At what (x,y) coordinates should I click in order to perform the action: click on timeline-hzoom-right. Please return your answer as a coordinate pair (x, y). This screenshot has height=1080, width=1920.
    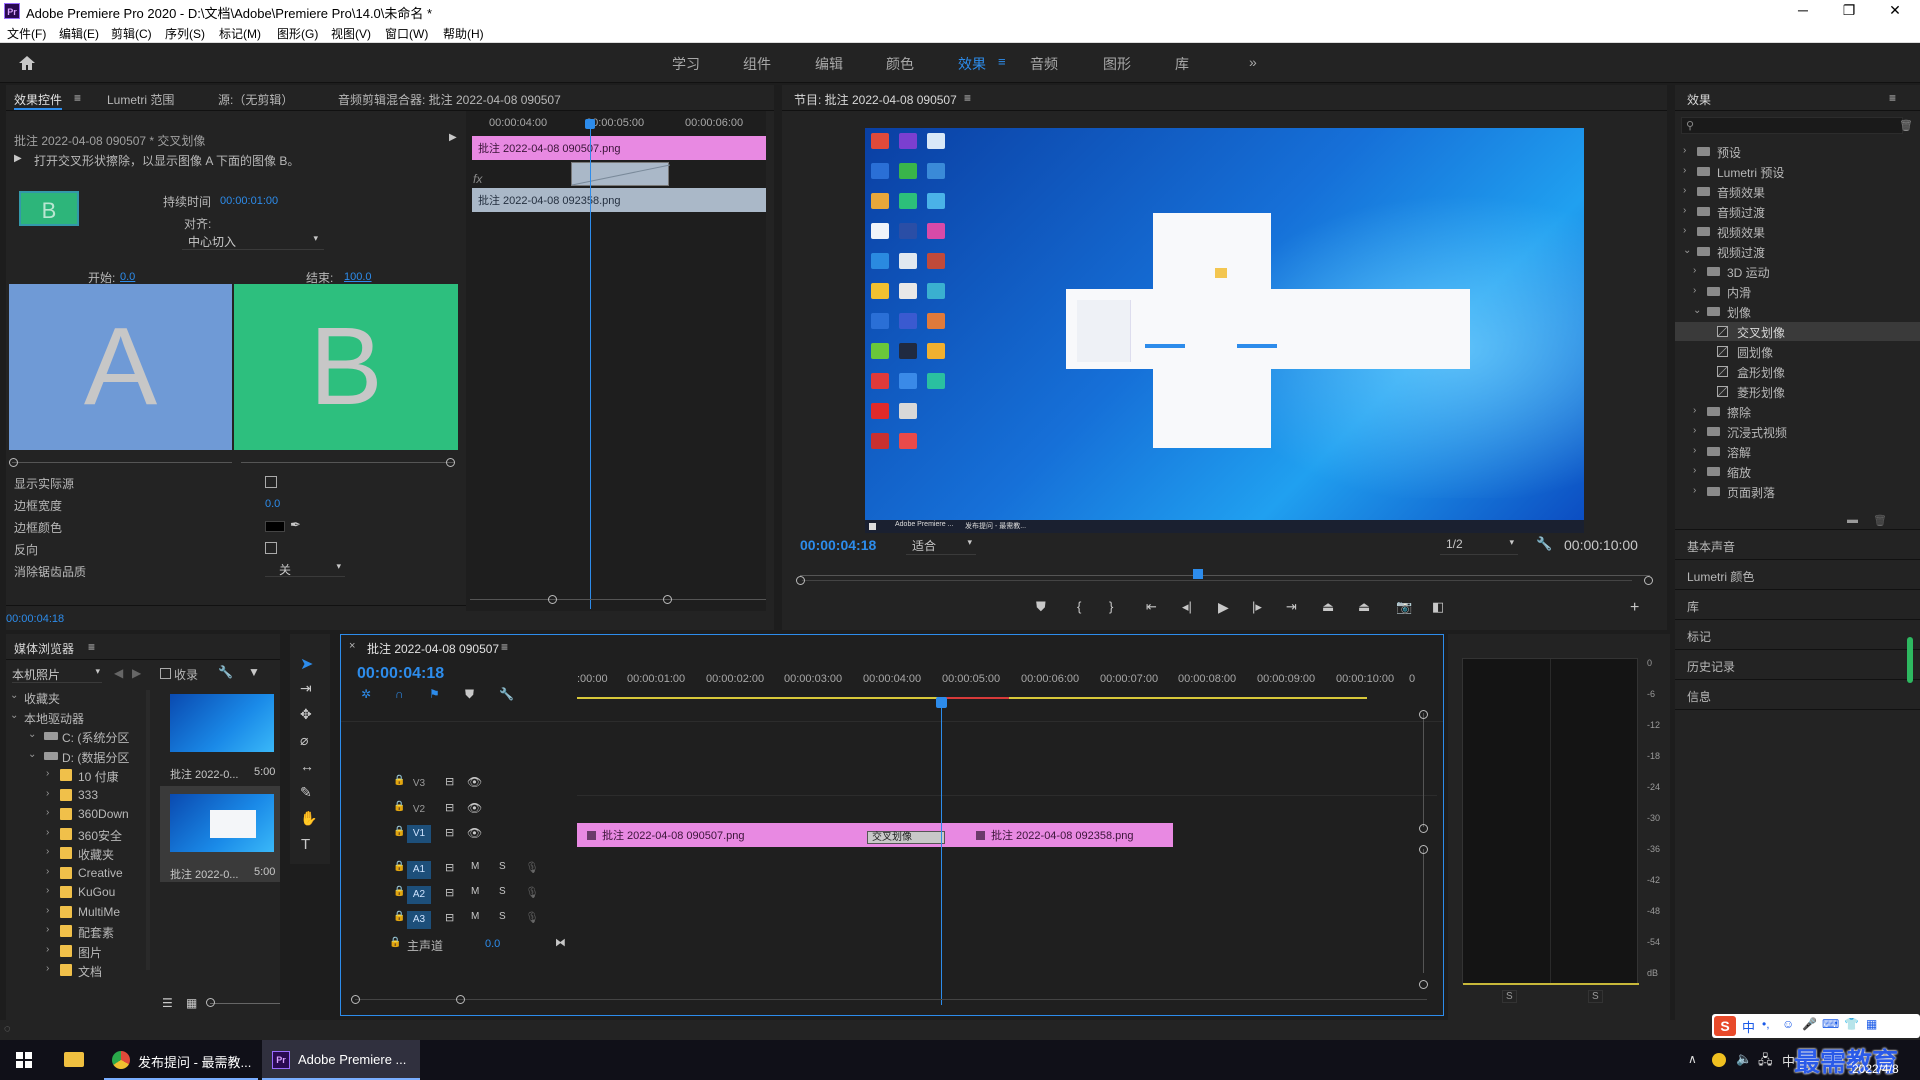
    Looking at the image, I should click on (460, 999).